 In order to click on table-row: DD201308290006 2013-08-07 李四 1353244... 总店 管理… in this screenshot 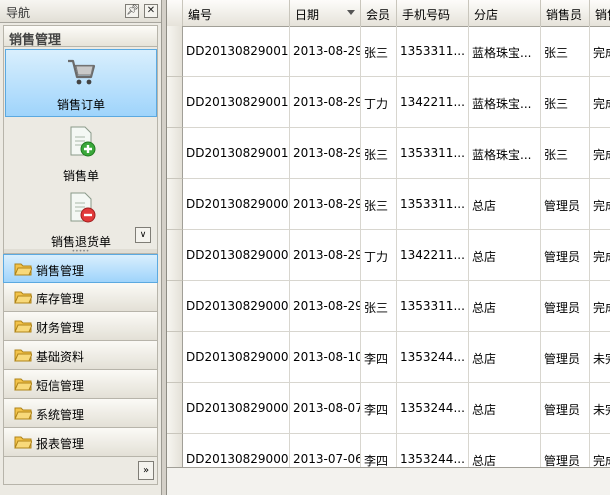, I will do `click(396, 408)`.